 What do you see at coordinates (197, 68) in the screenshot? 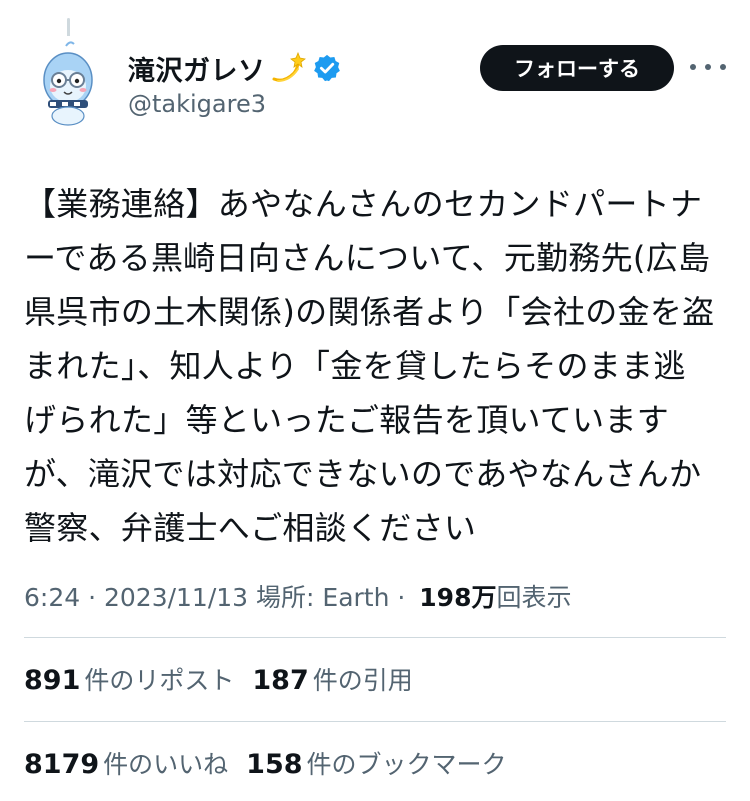
I see `author-display-name: 滝沢ガレソ` at bounding box center [197, 68].